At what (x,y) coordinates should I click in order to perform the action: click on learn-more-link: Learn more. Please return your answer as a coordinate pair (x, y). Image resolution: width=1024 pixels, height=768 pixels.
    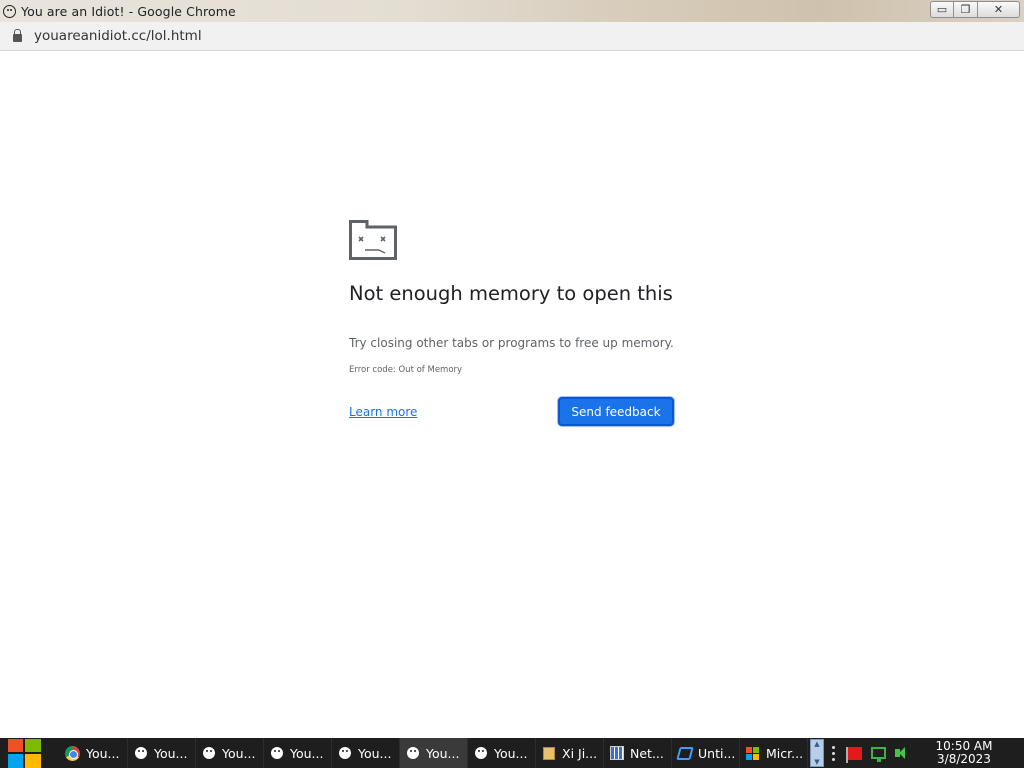
    Looking at the image, I should click on (383, 412).